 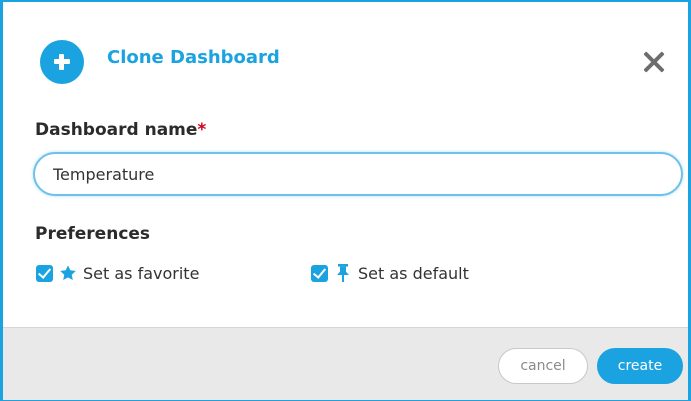 What do you see at coordinates (654, 62) in the screenshot?
I see `close-icon` at bounding box center [654, 62].